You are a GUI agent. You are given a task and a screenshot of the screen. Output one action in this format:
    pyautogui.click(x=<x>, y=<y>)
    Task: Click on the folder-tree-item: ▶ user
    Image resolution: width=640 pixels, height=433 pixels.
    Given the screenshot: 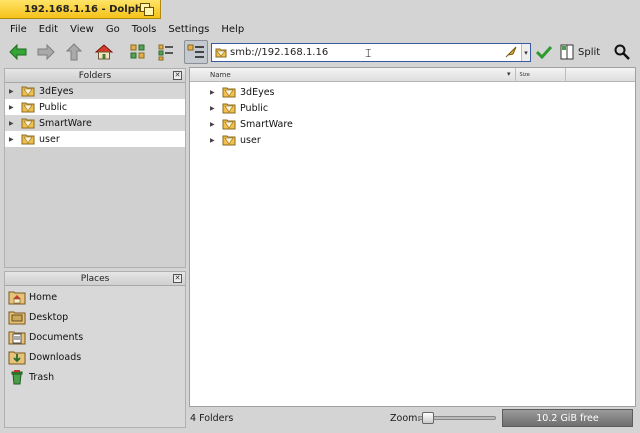 What is the action you would take?
    pyautogui.click(x=95, y=139)
    